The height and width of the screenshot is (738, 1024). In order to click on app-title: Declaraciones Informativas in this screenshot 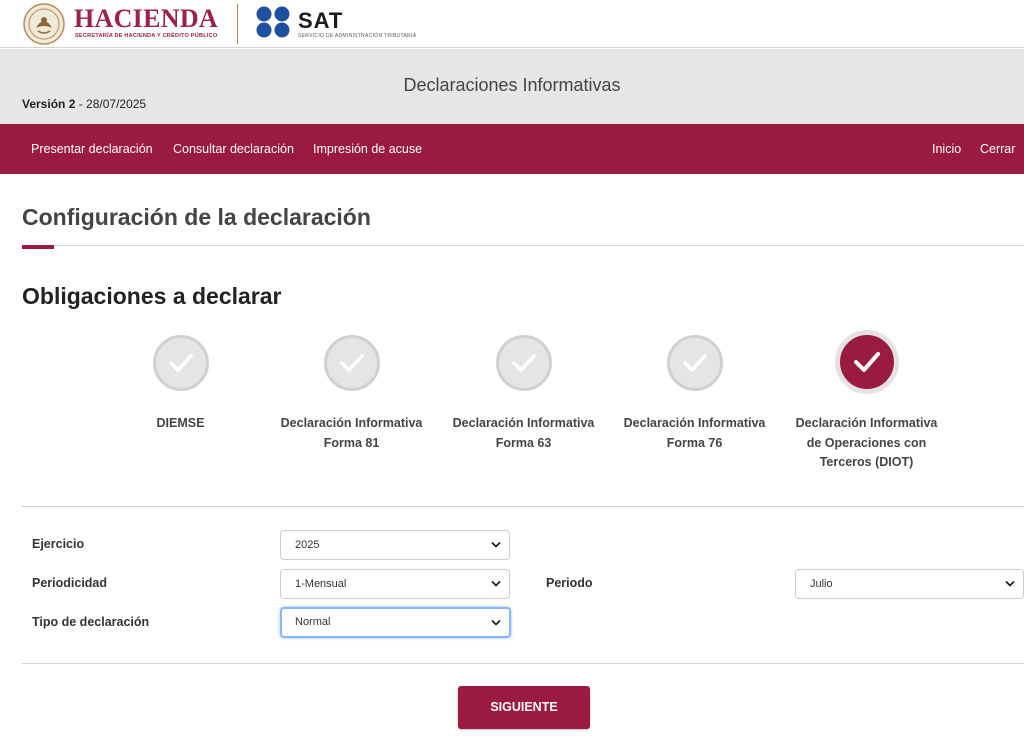, I will do `click(512, 85)`.